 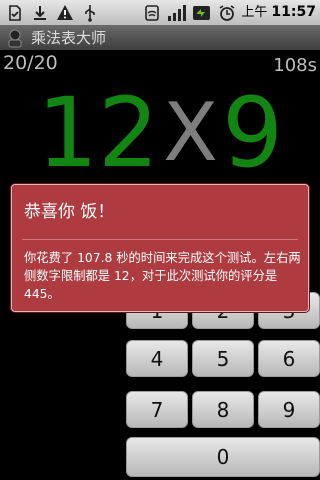 What do you see at coordinates (64, 12) in the screenshot?
I see `warning-icon` at bounding box center [64, 12].